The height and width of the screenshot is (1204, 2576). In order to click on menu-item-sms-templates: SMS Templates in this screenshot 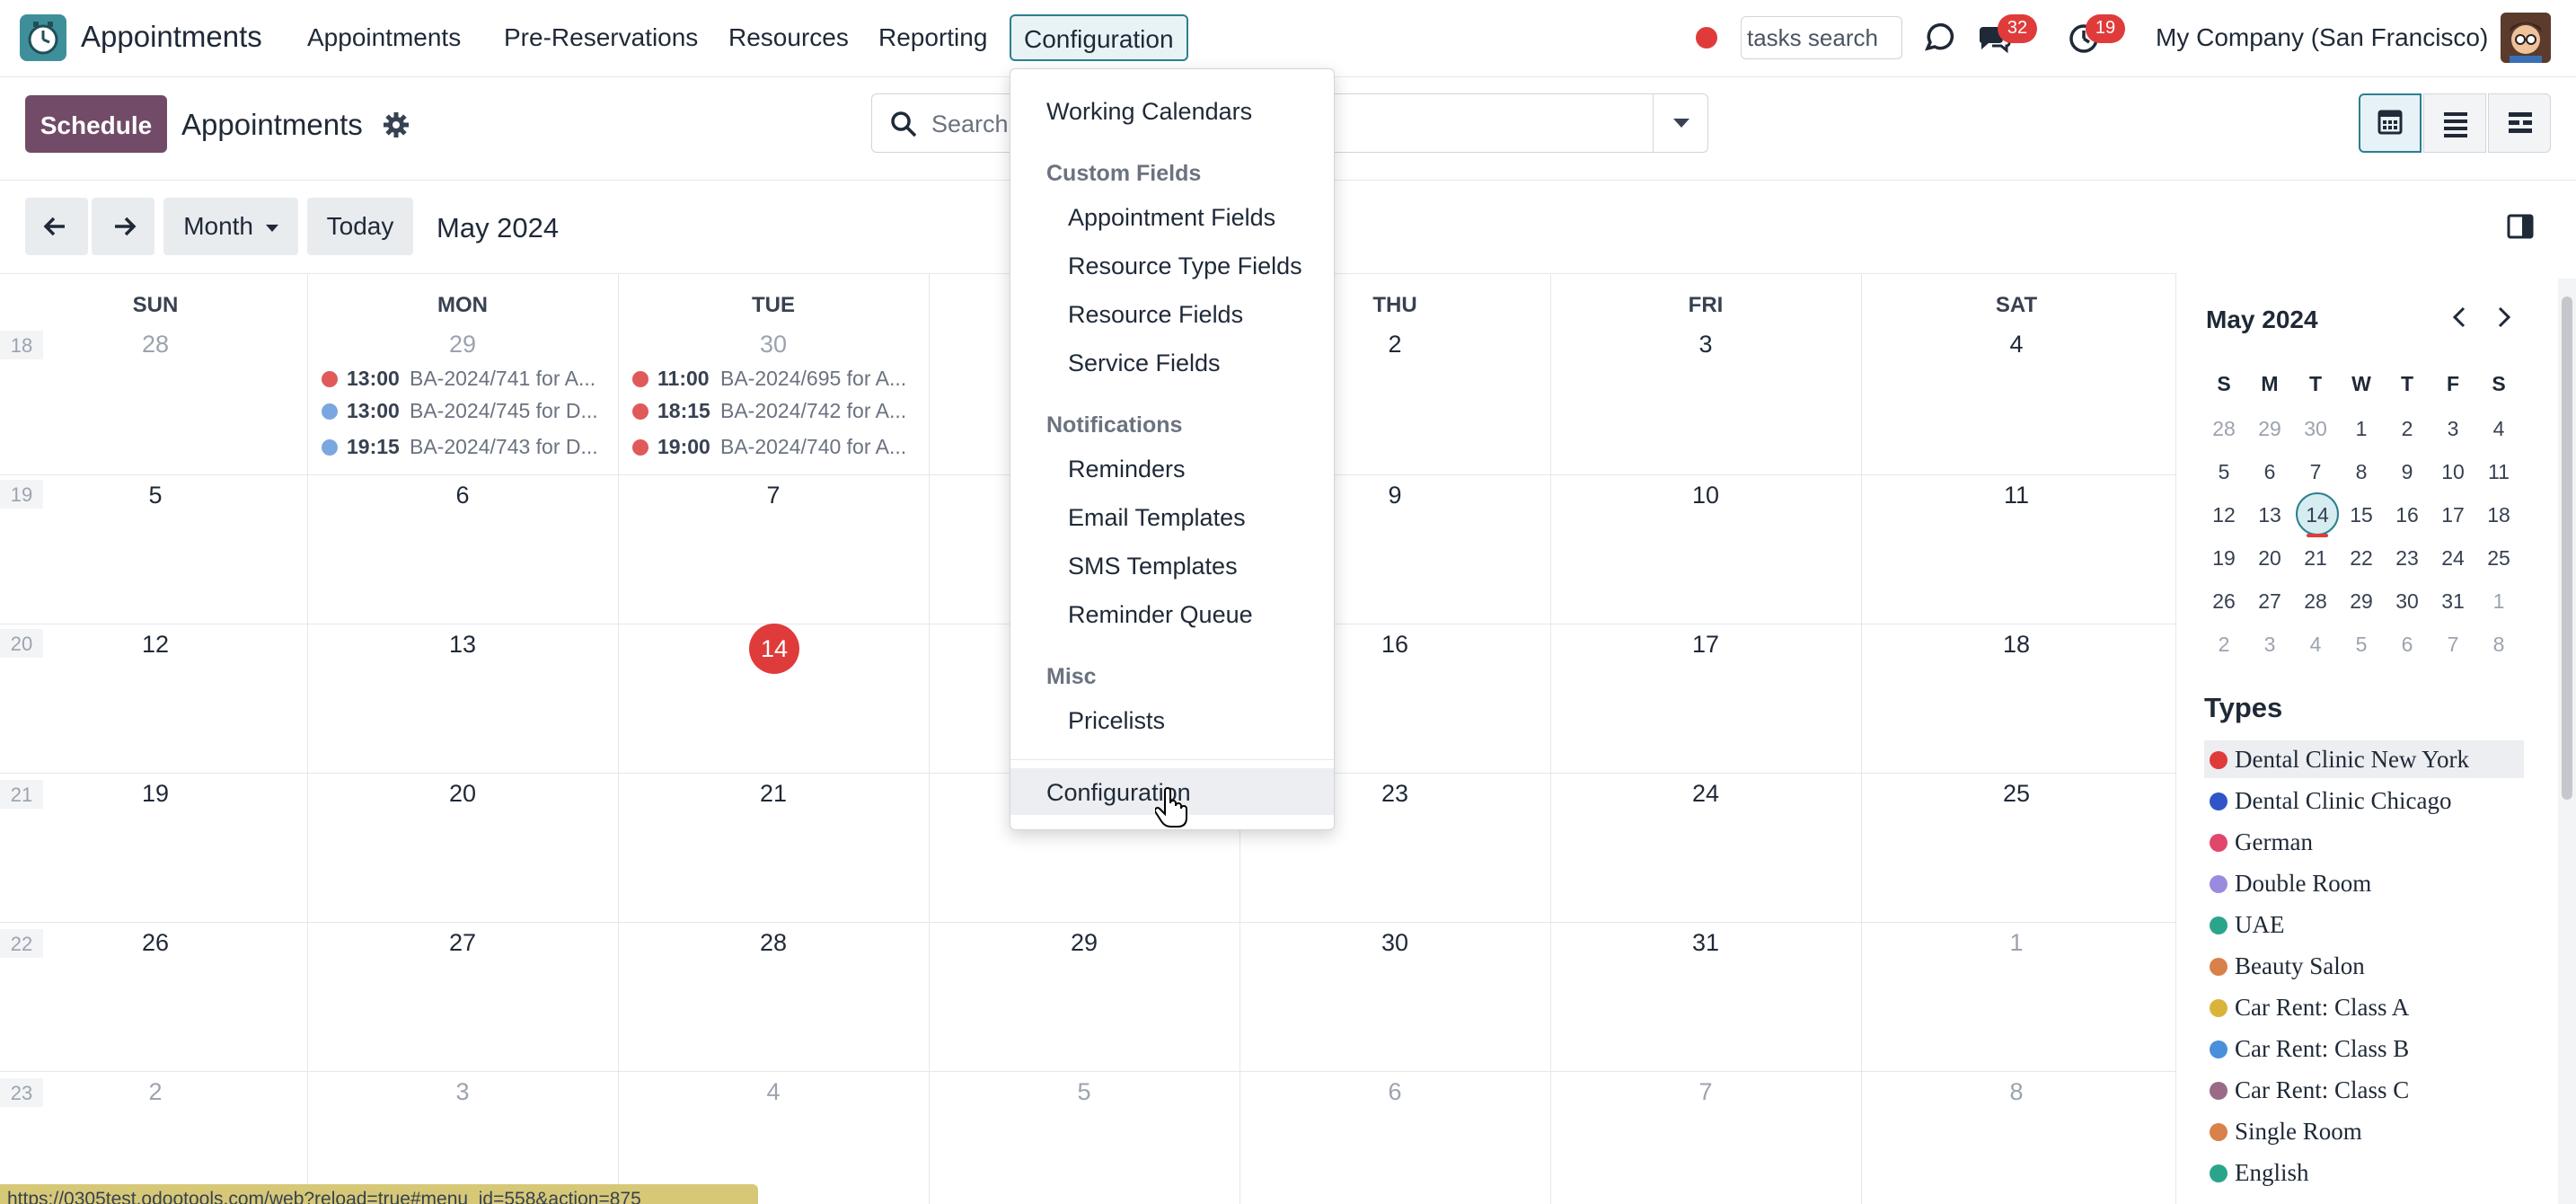, I will do `click(1172, 565)`.